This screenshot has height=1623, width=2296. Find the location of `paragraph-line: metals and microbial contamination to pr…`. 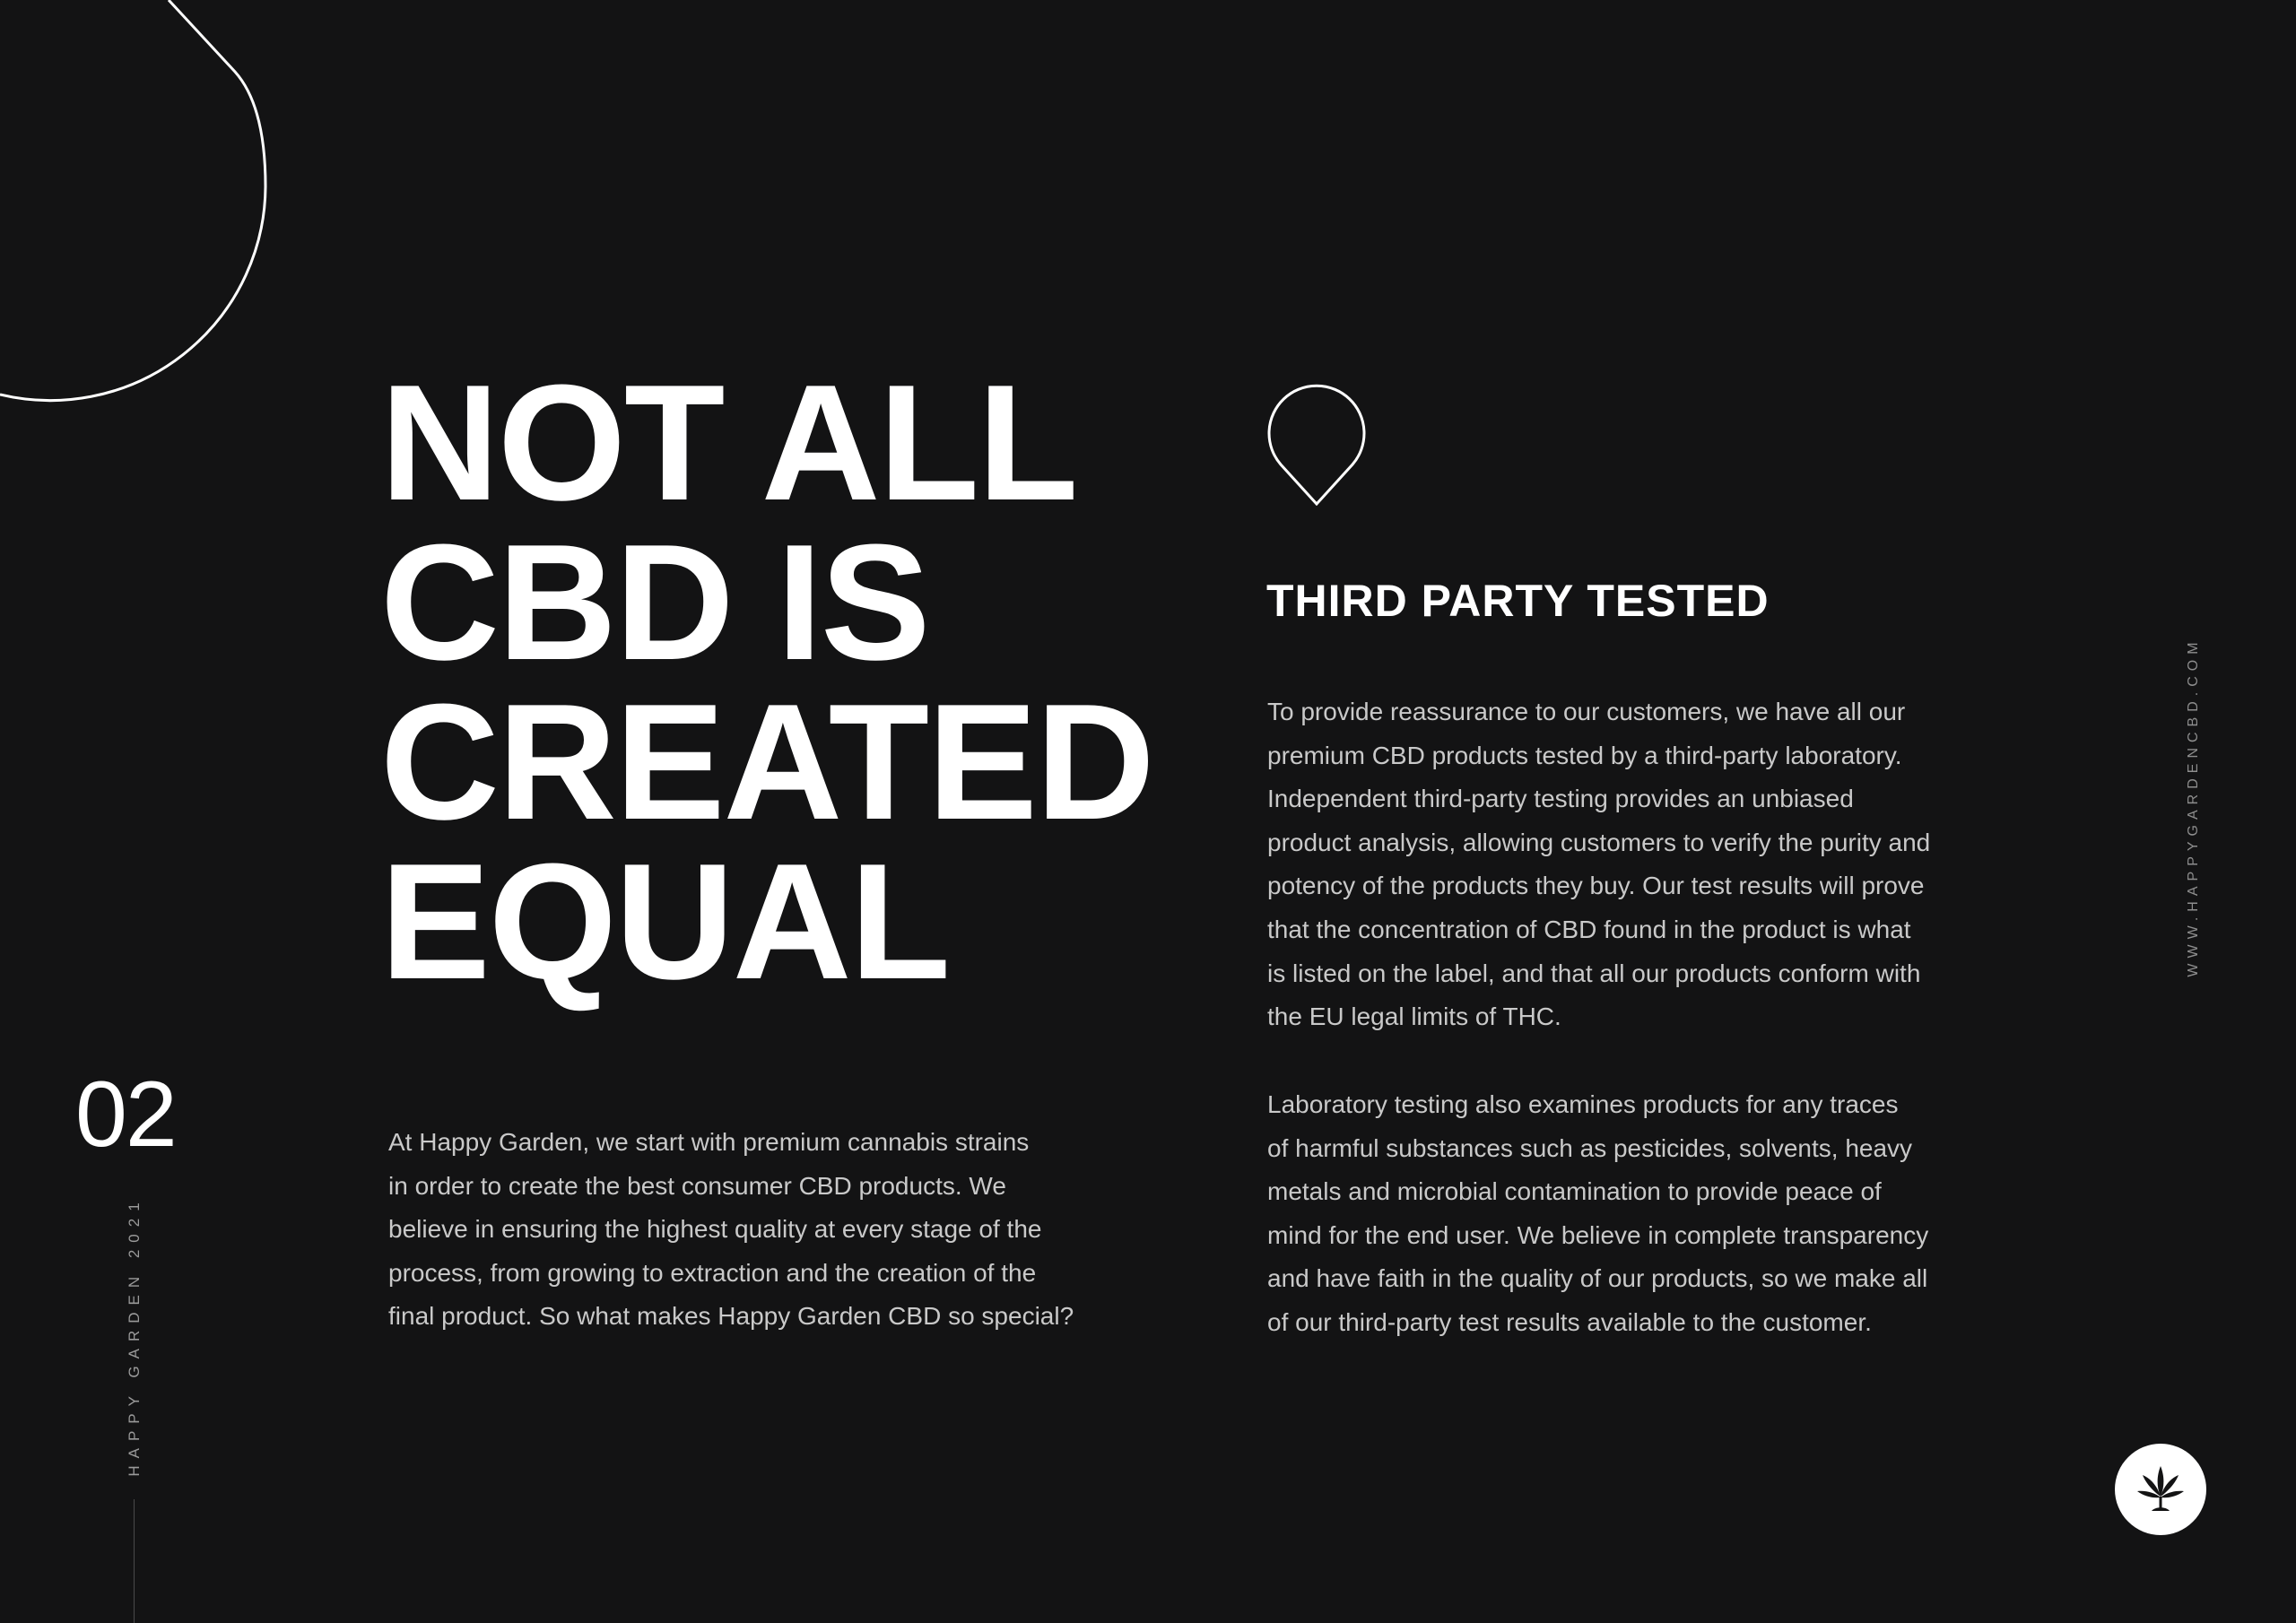

paragraph-line: metals and microbial contamination to pr… is located at coordinates (1574, 1191).